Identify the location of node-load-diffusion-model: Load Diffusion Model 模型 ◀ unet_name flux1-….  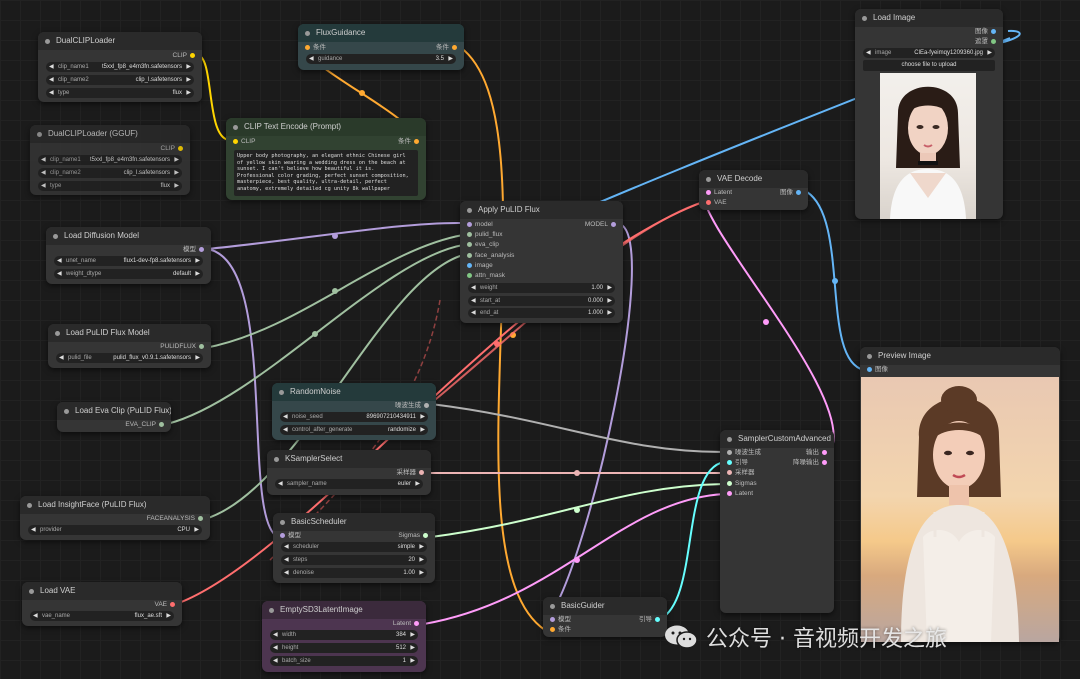
(128, 255).